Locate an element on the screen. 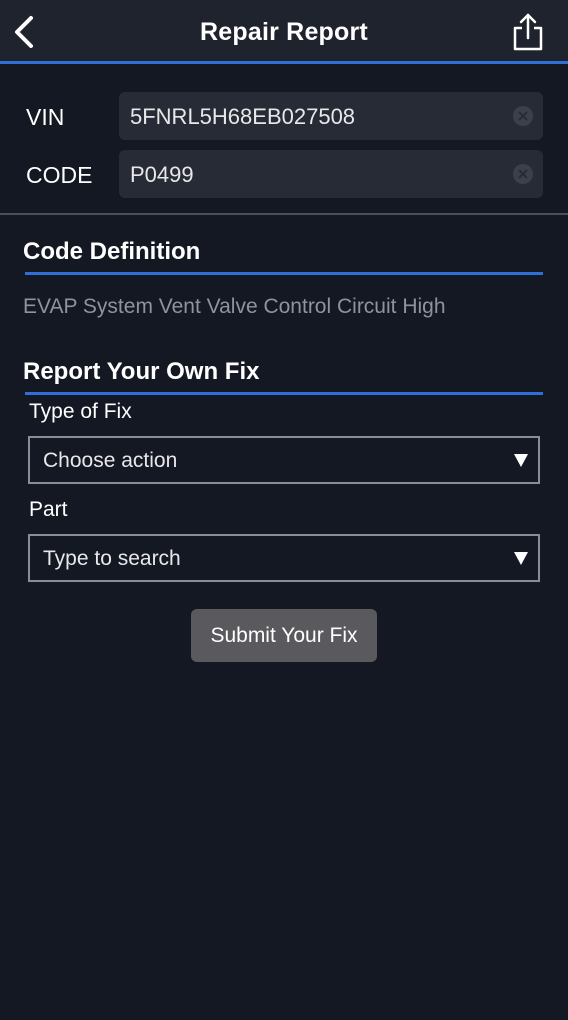 Image resolution: width=568 pixels, height=1020 pixels. report-fix-heading: Report Your Own Fix is located at coordinates (141, 371).